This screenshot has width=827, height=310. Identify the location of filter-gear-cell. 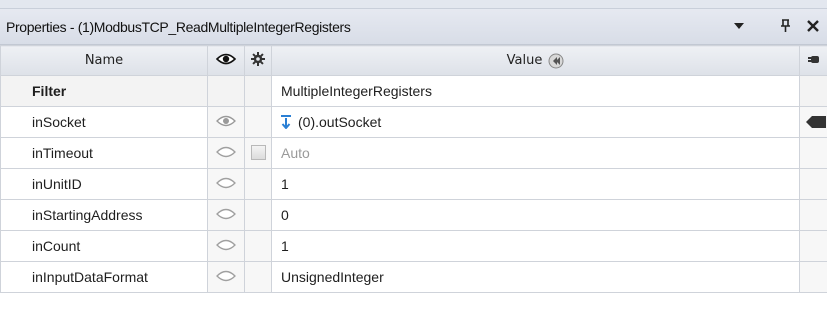
(258, 91).